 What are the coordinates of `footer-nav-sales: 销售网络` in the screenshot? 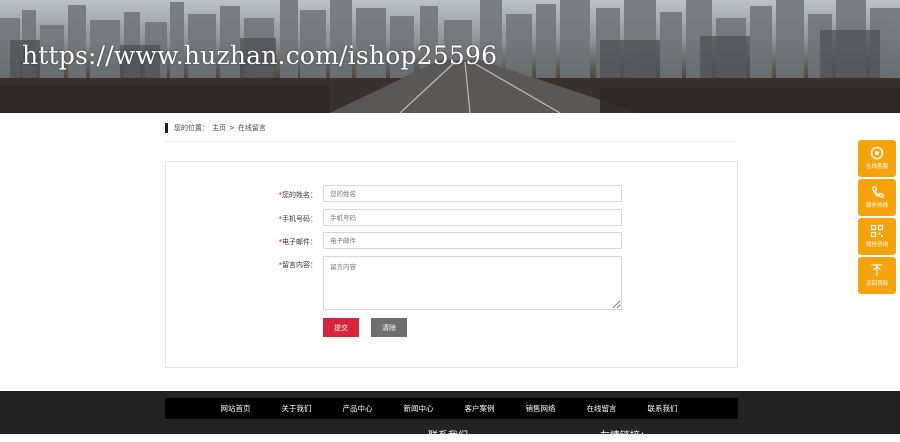 It's located at (540, 408).